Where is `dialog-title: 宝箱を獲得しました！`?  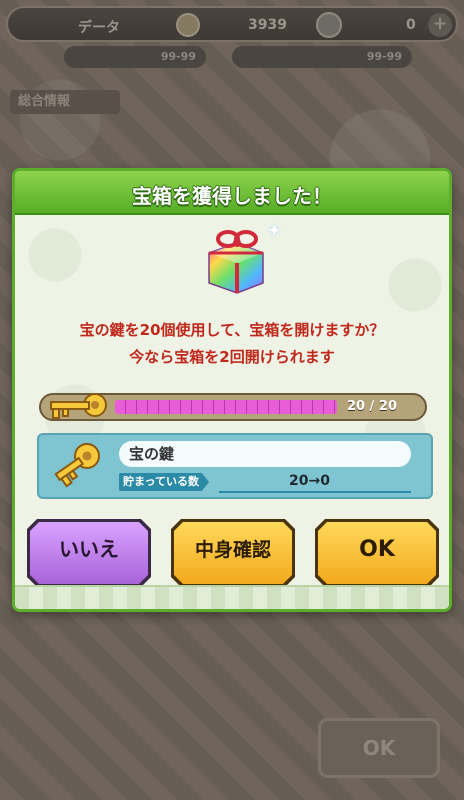 dialog-title: 宝箱を獲得しました！ is located at coordinates (232, 196).